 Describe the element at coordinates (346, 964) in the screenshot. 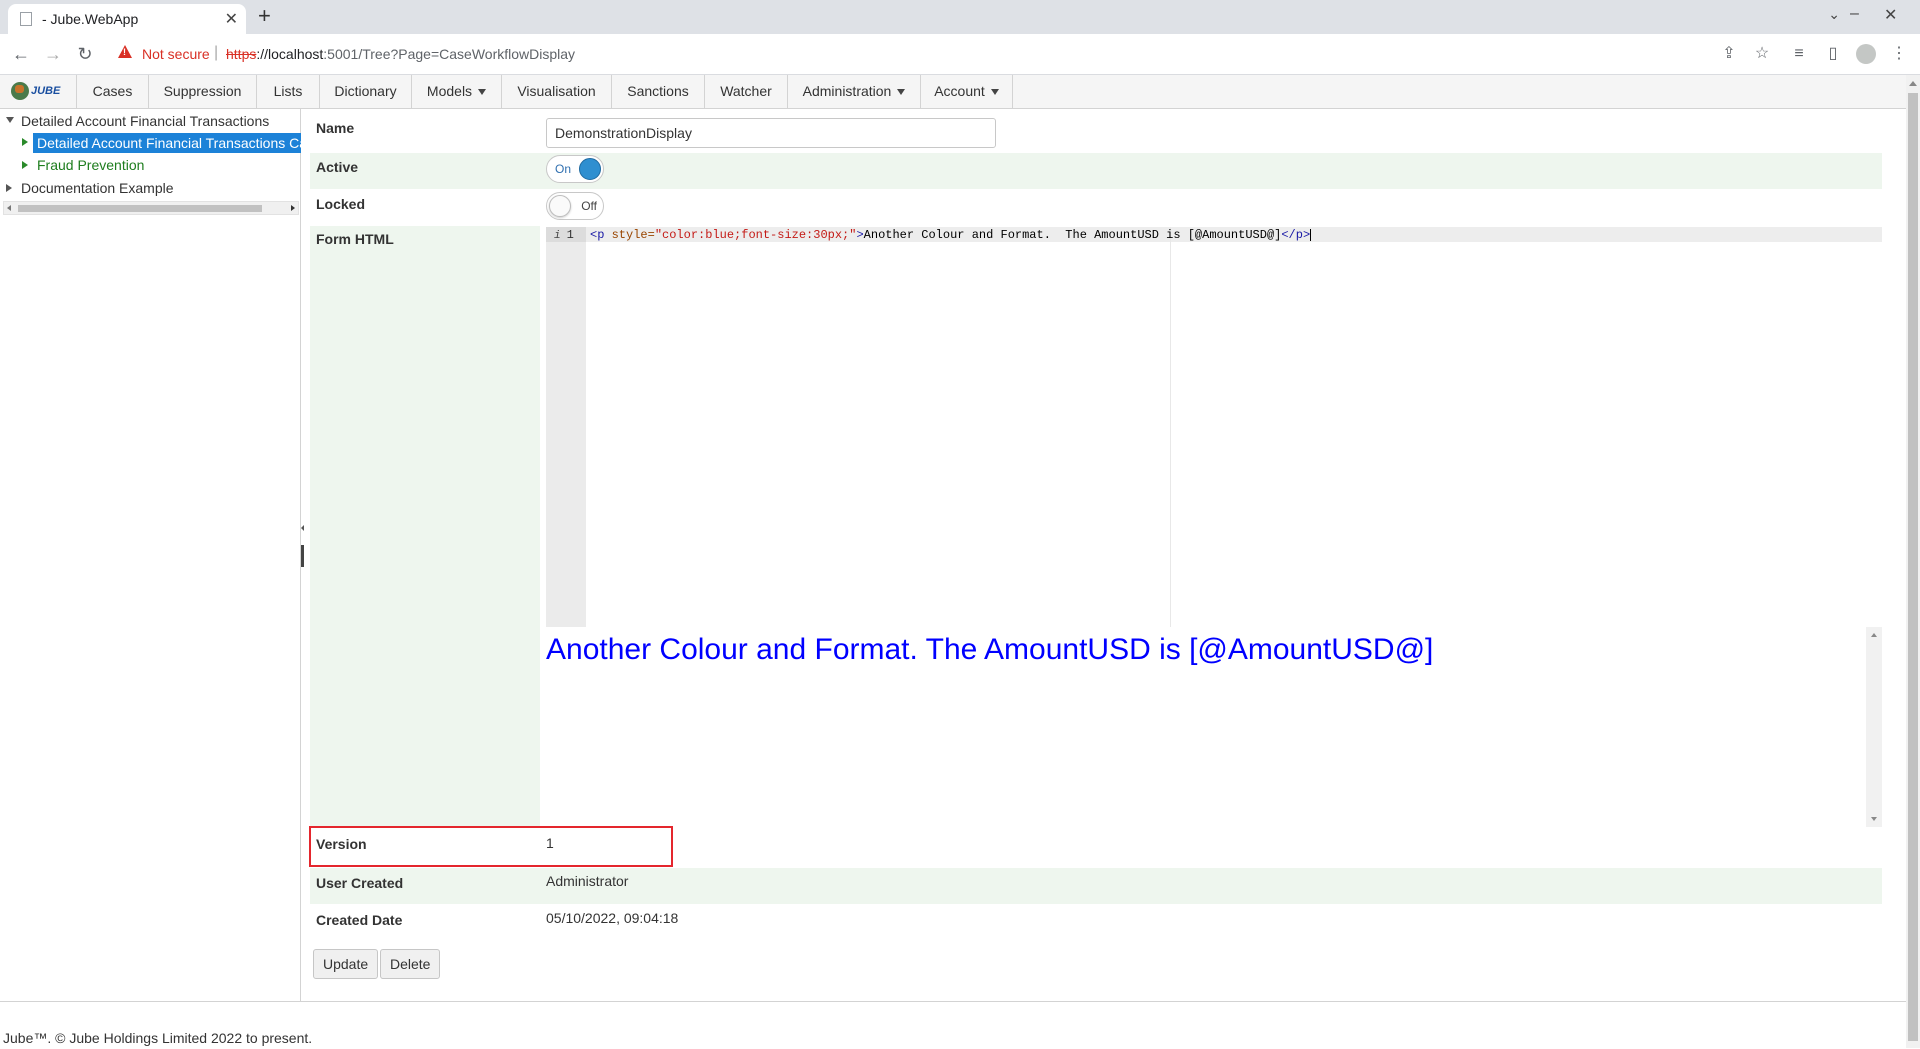

I see `update-button: Update` at that location.